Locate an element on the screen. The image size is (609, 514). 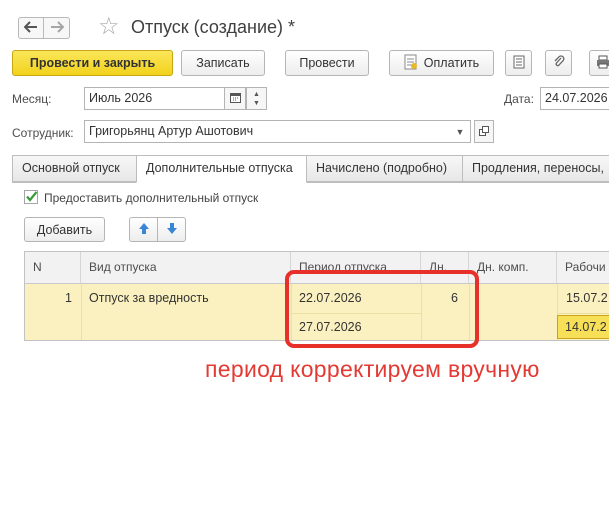
cell-leave-type: Отпуск за вредность is located at coordinates (149, 298).